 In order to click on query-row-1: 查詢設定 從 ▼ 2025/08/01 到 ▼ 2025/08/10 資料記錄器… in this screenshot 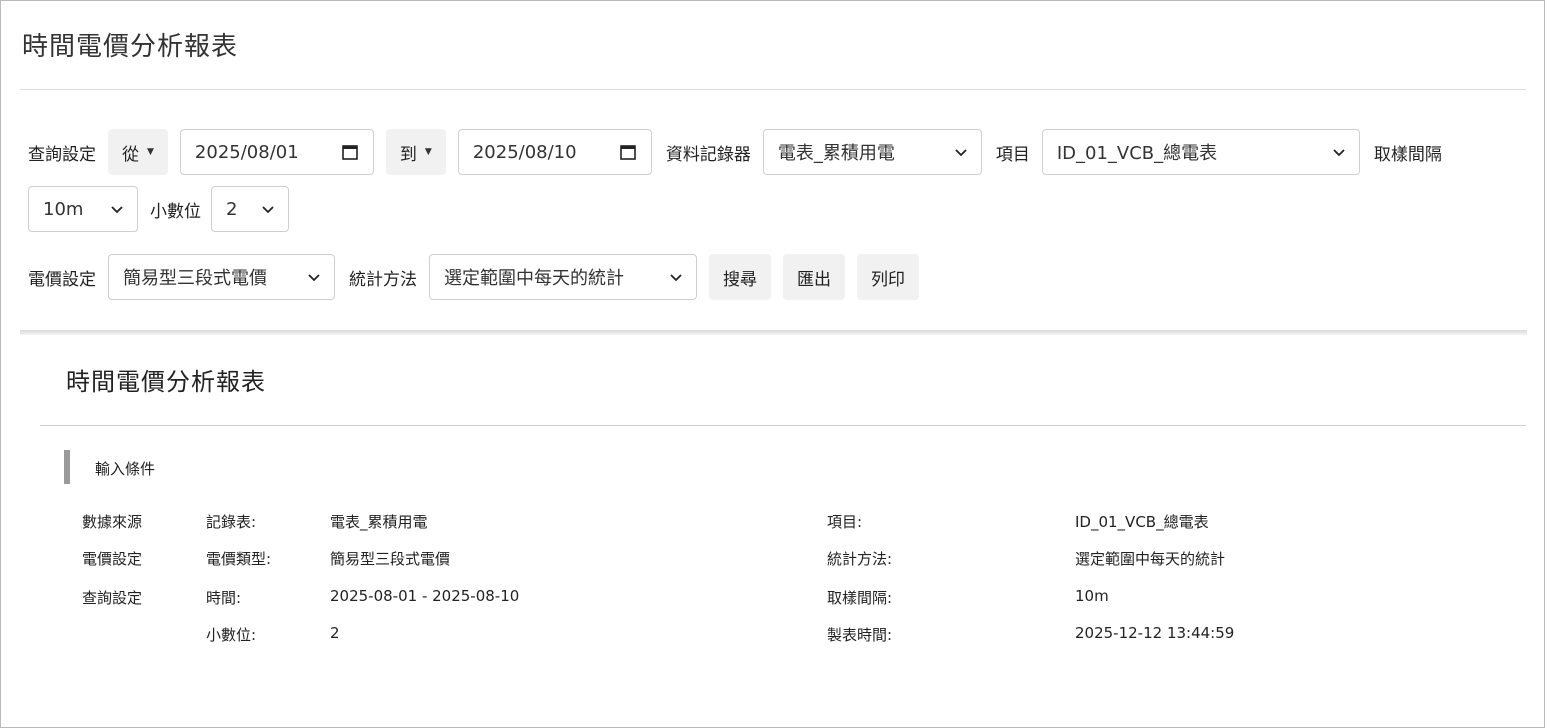, I will do `click(735, 152)`.